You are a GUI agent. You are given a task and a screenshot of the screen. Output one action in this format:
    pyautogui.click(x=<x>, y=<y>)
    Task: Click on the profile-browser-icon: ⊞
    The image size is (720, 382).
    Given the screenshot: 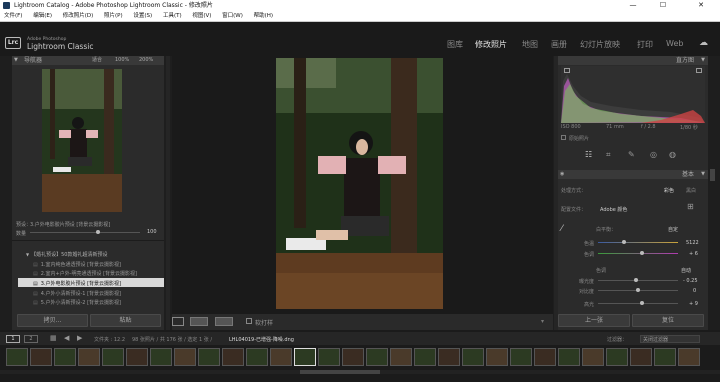 What is the action you would take?
    pyautogui.click(x=690, y=206)
    